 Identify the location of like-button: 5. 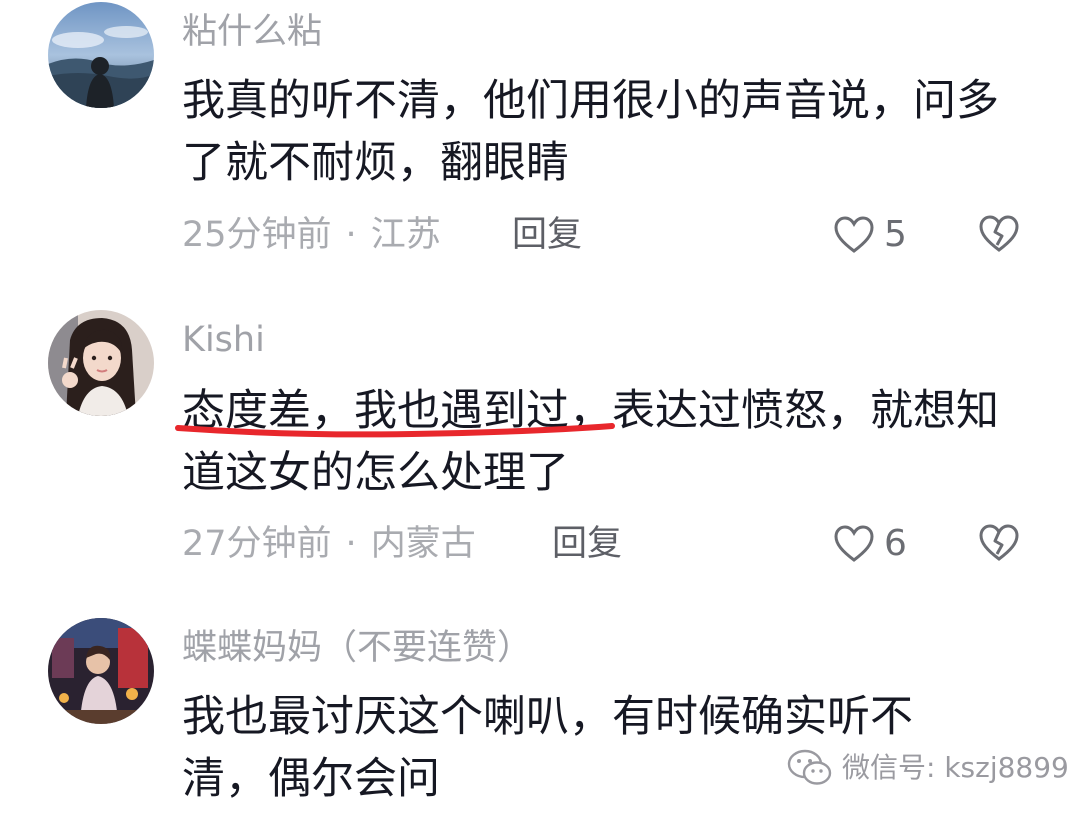
(870, 235).